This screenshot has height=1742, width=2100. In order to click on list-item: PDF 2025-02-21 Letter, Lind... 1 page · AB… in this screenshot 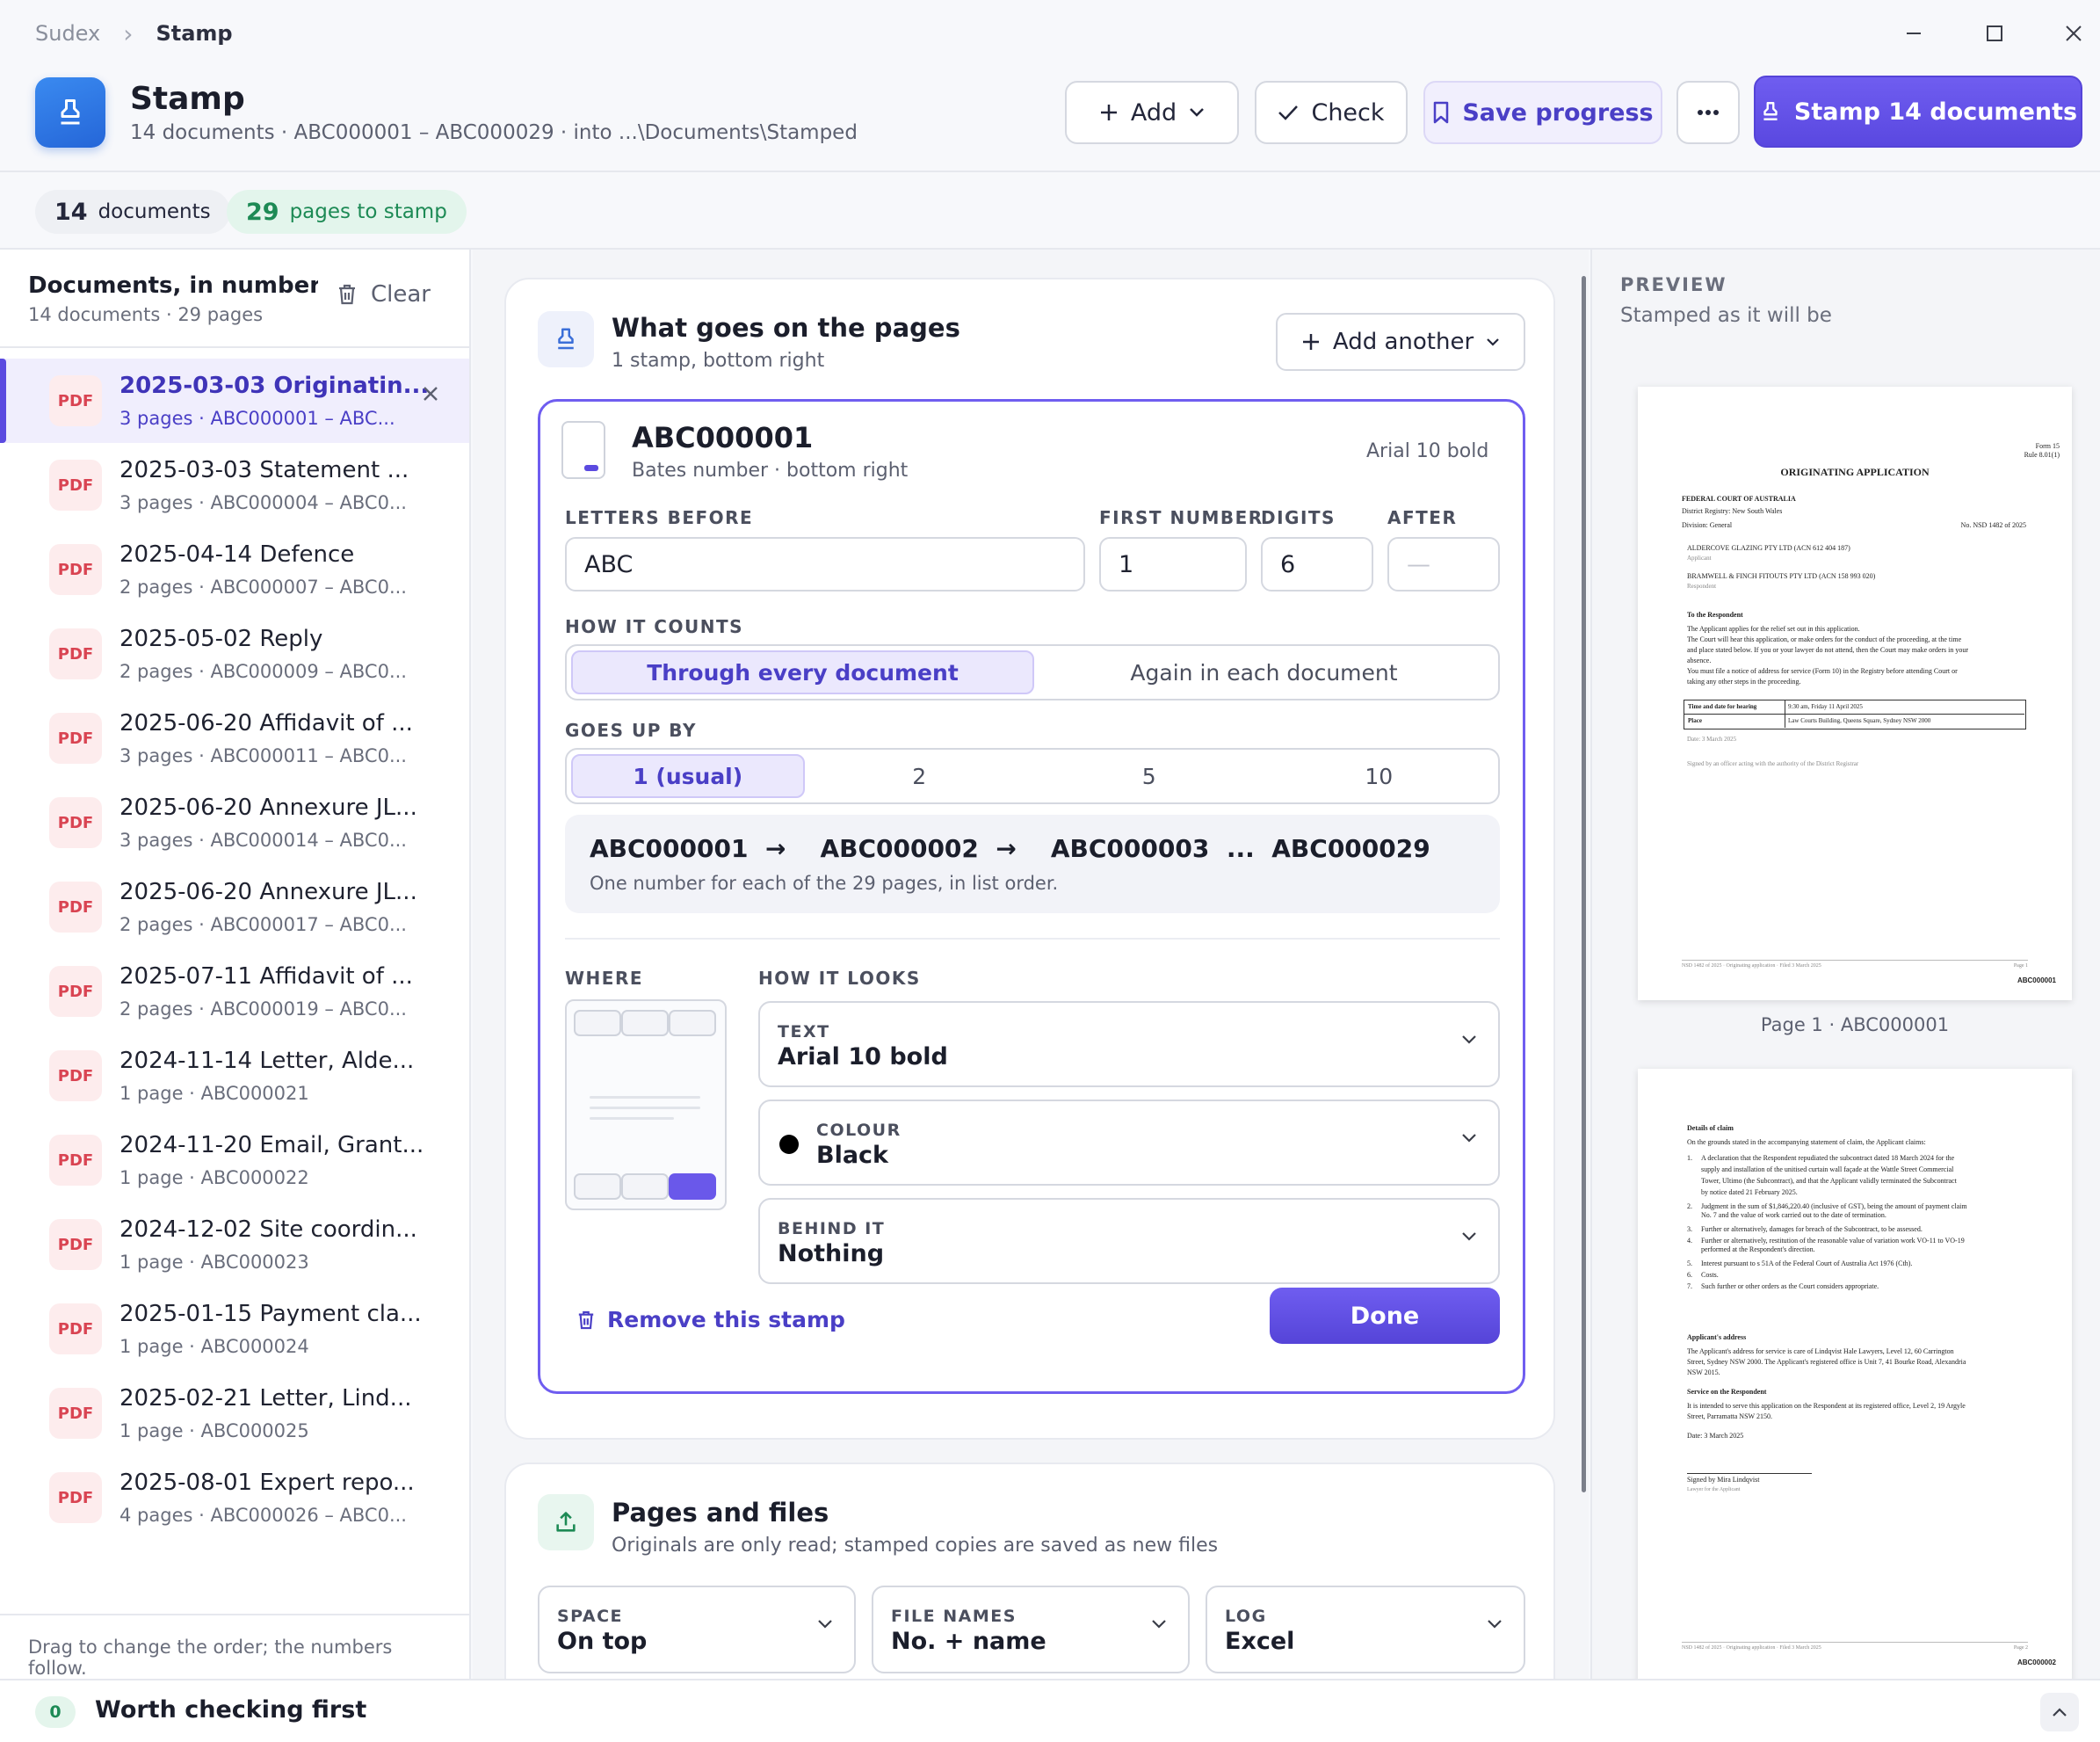, I will do `click(234, 1413)`.